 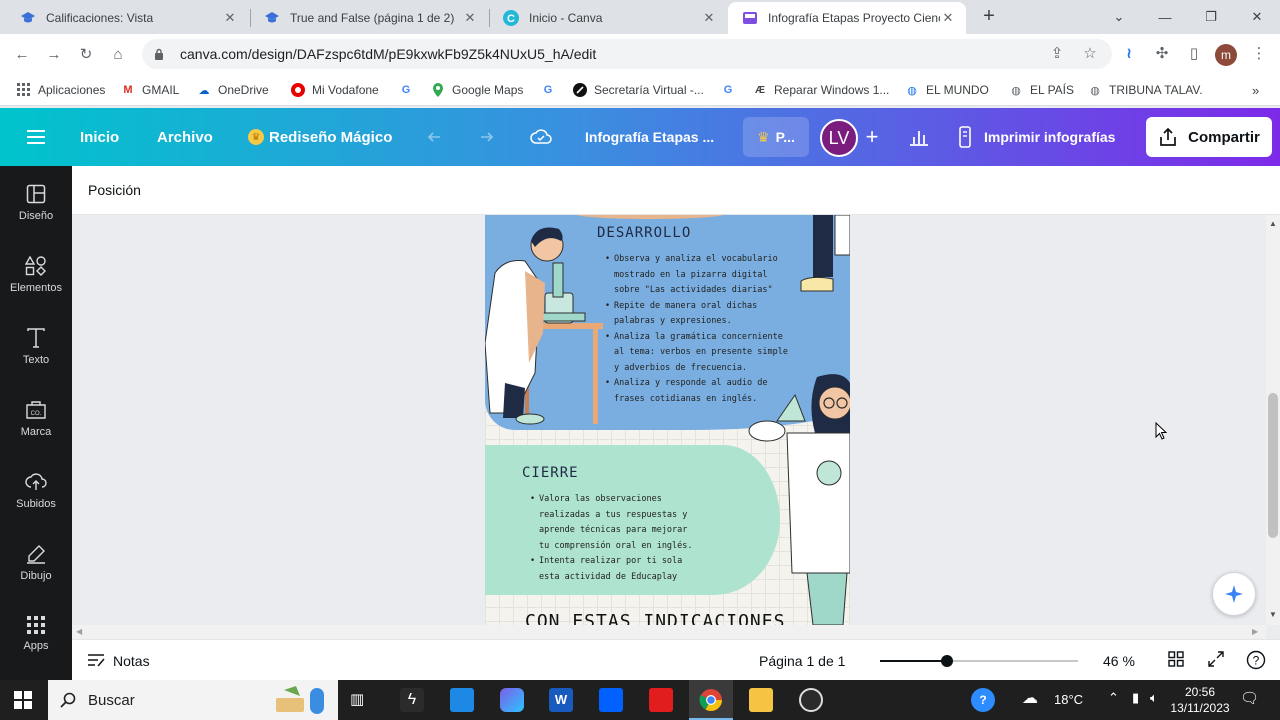 What do you see at coordinates (1129, 53) in the screenshot?
I see `extension-icon: ≀` at bounding box center [1129, 53].